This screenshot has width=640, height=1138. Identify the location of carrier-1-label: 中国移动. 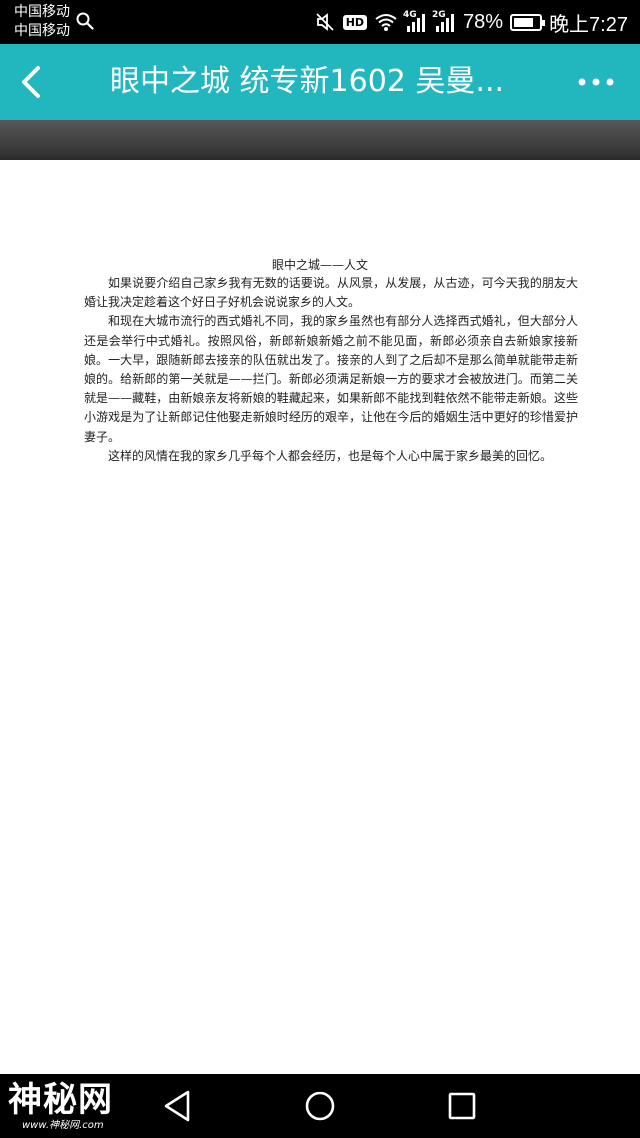
(42, 12).